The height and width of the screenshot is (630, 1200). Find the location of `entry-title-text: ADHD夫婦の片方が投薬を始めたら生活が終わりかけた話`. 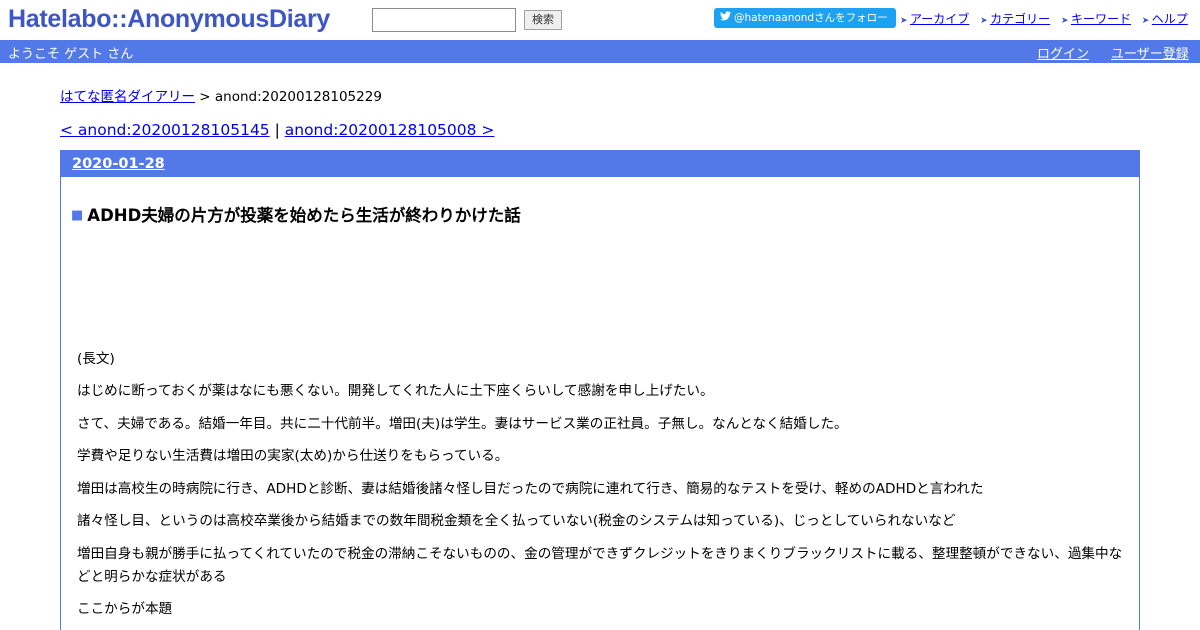

entry-title-text: ADHD夫婦の片方が投薬を始めたら生活が終わりかけた話 is located at coordinates (304, 215).